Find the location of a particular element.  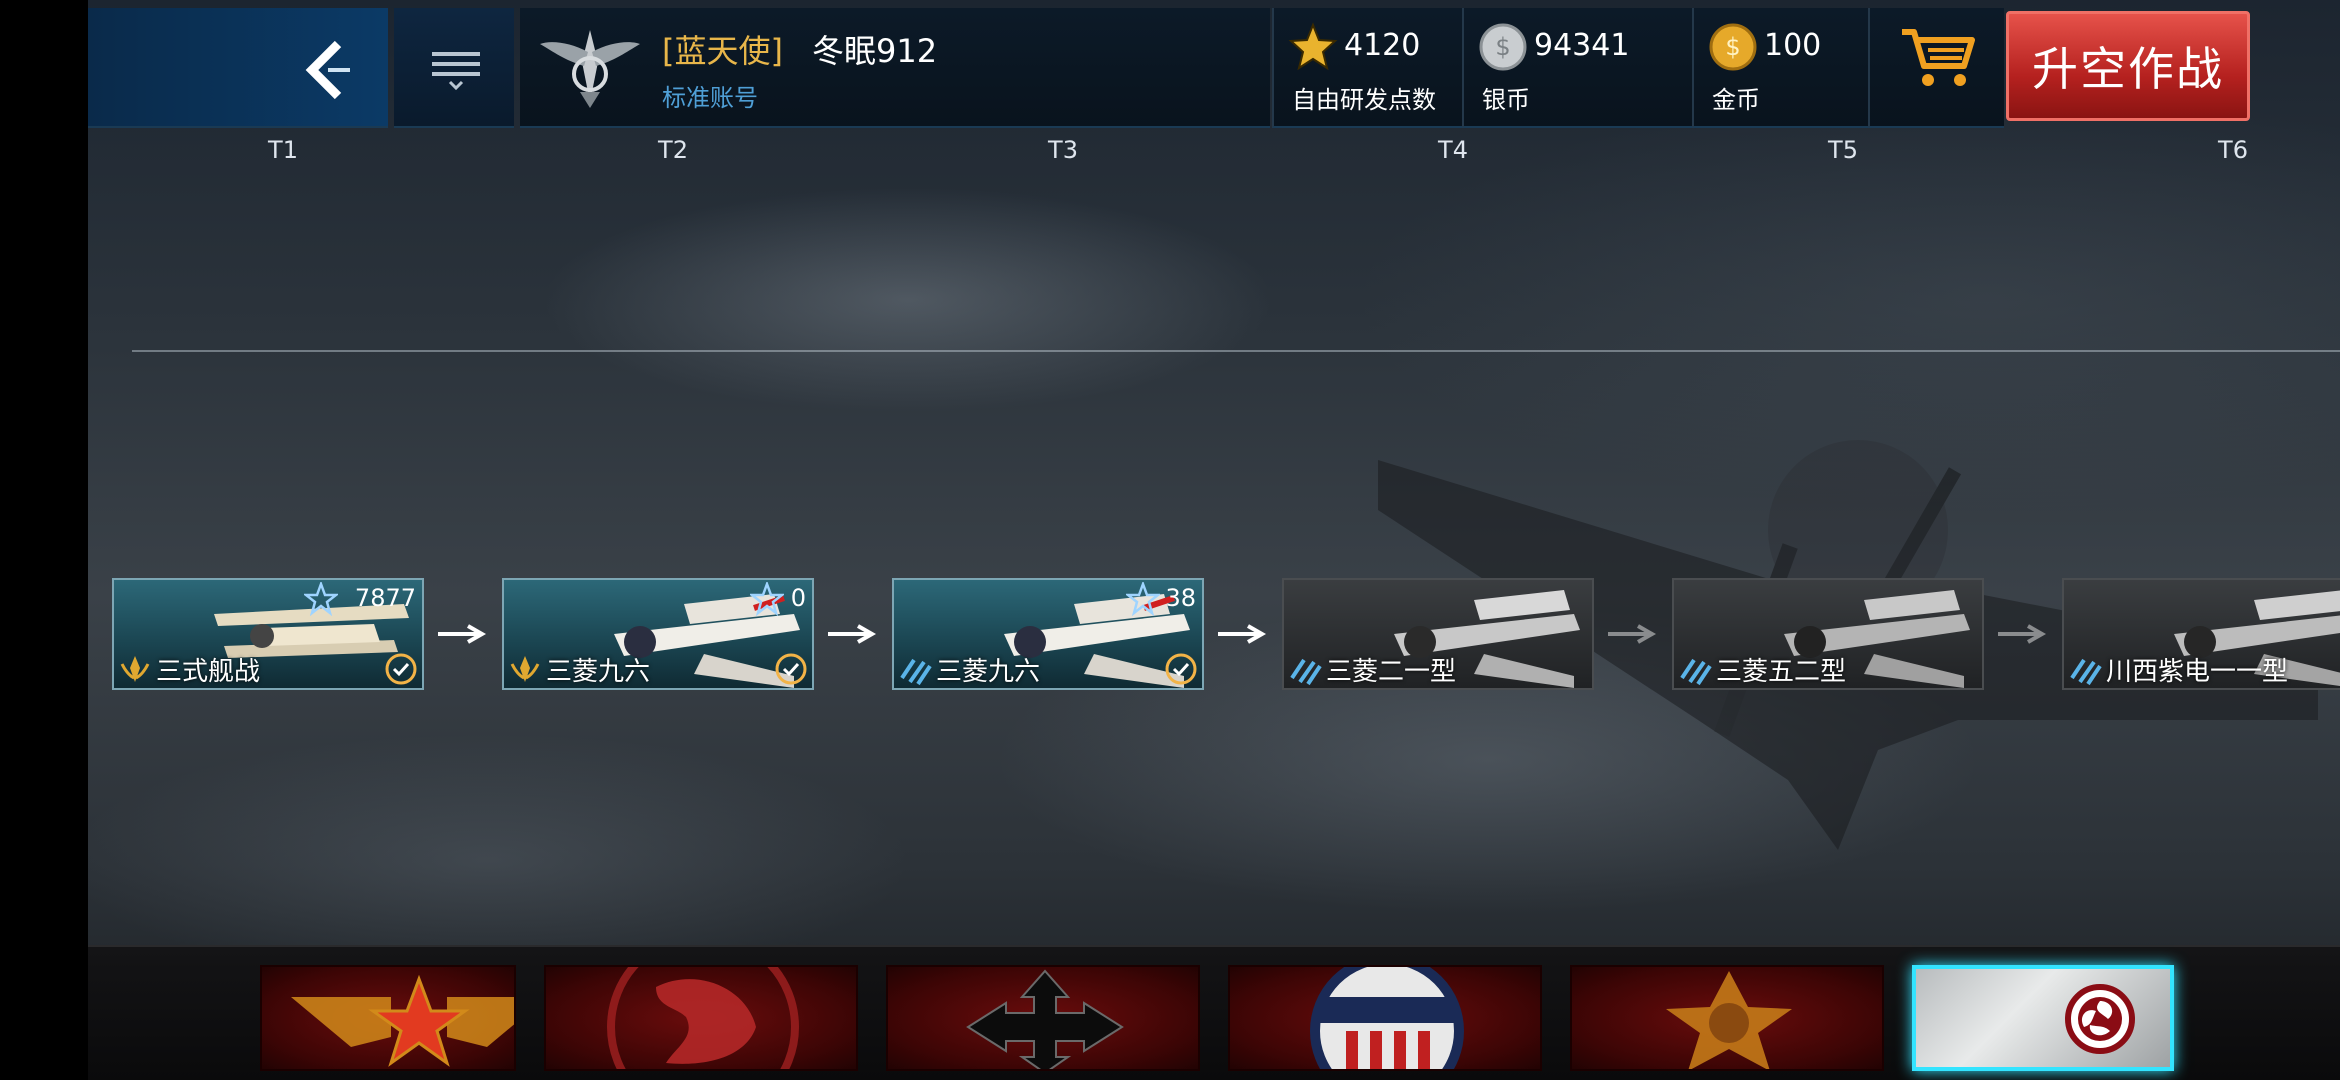

bear-star-icon is located at coordinates (1729, 1020).